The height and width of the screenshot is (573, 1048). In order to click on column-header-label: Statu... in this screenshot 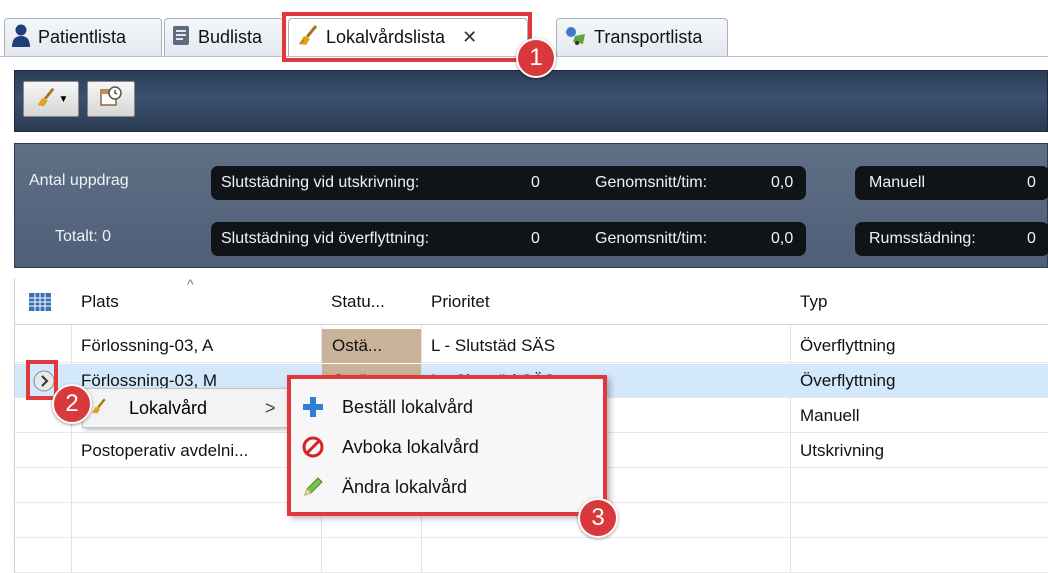, I will do `click(358, 301)`.